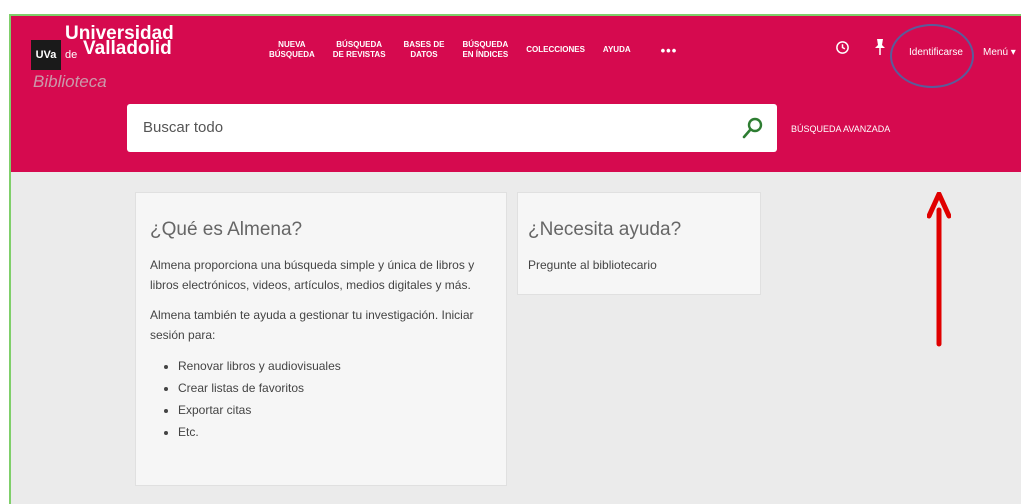 Image resolution: width=1021 pixels, height=504 pixels. I want to click on nav-bases-datos: BASES DE DATOS, so click(424, 50).